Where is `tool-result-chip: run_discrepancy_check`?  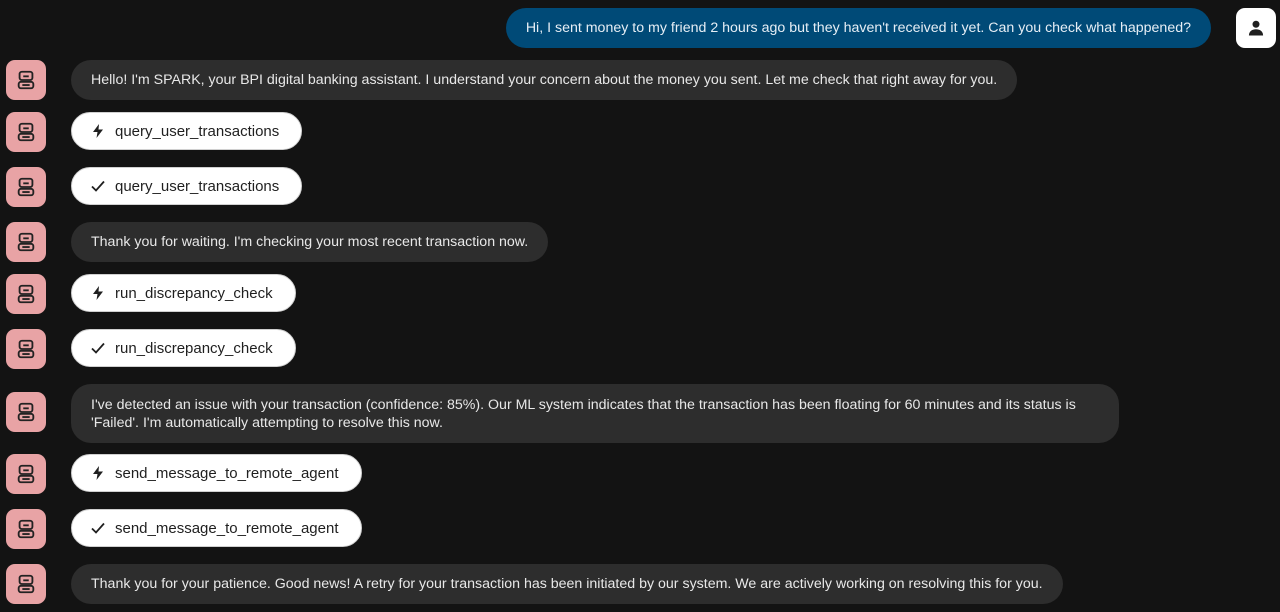
tool-result-chip: run_discrepancy_check is located at coordinates (183, 348).